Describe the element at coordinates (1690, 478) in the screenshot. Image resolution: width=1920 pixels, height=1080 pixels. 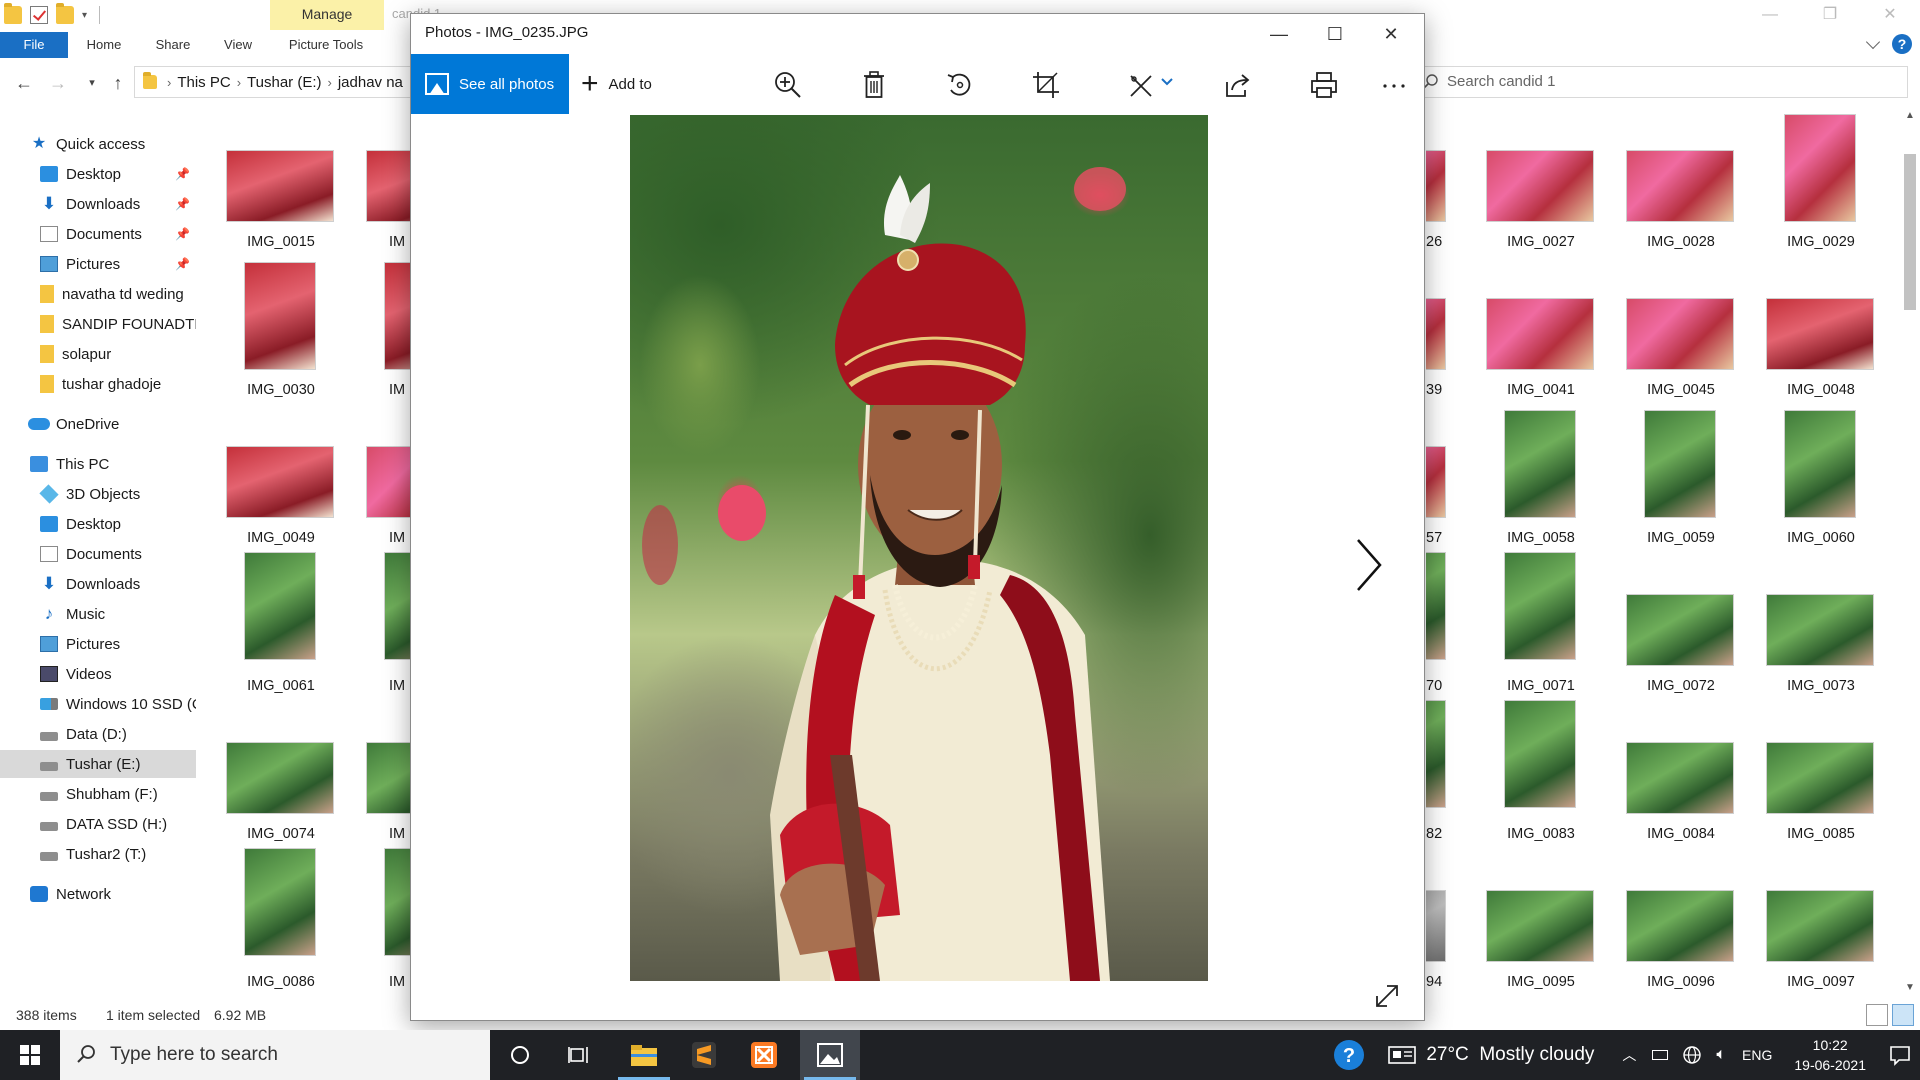
I see `file-tile: IMG_0059` at that location.